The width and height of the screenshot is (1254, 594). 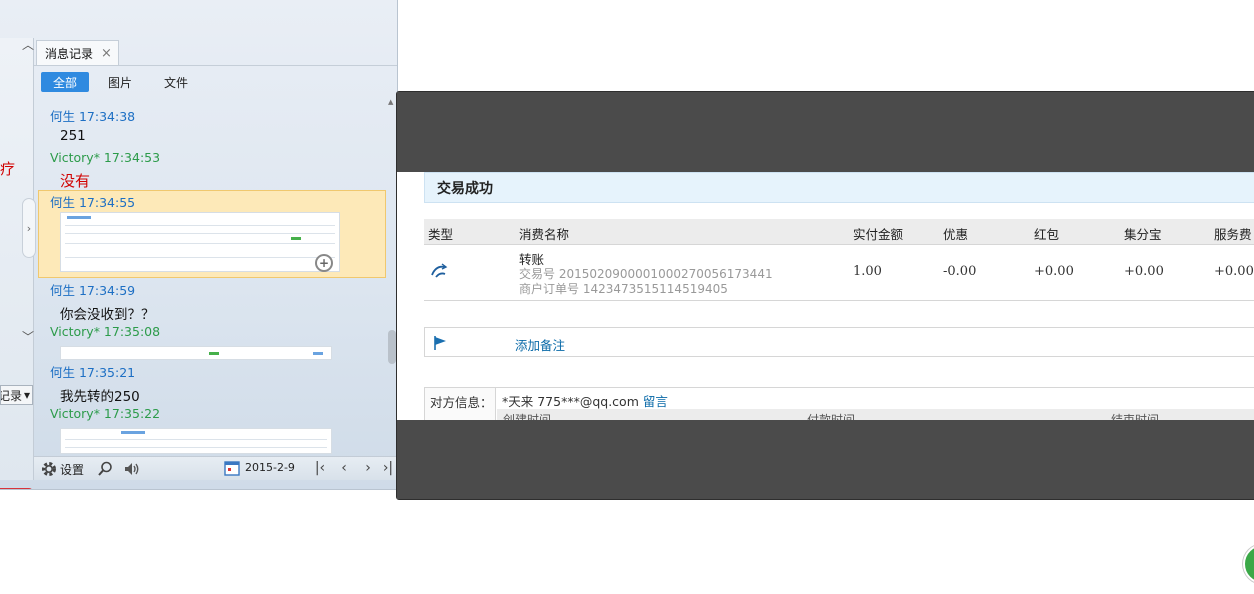 I want to click on send-options-button: ▼, so click(x=16, y=488).